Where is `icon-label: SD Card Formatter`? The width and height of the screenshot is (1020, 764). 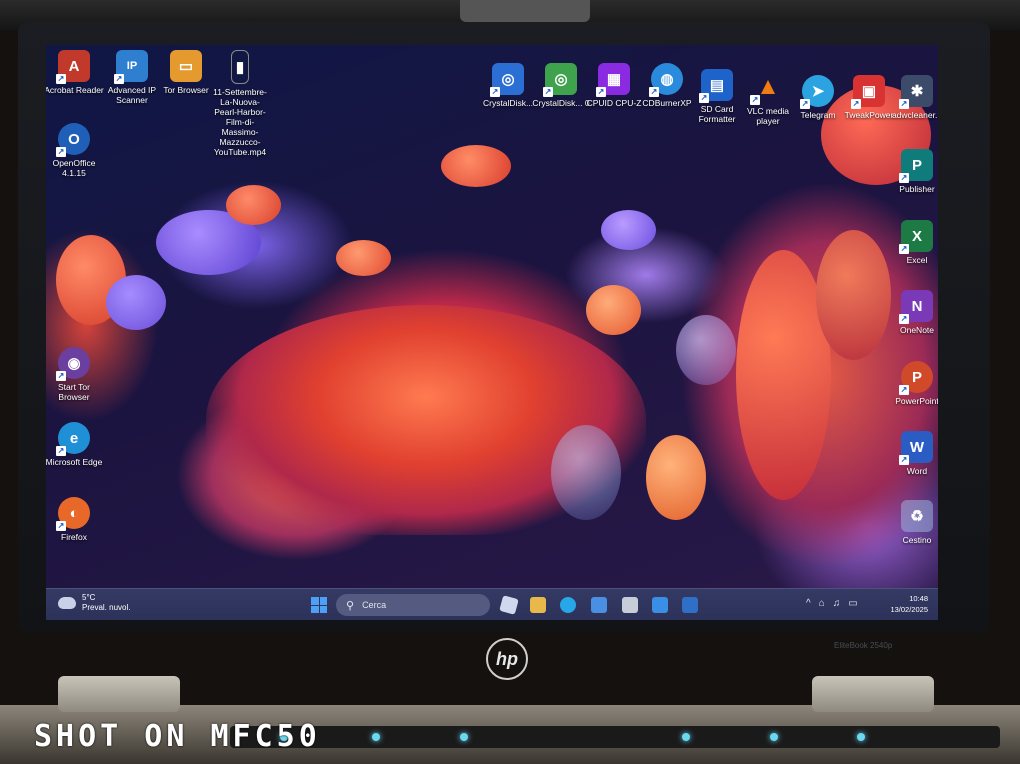 icon-label: SD Card Formatter is located at coordinates (717, 114).